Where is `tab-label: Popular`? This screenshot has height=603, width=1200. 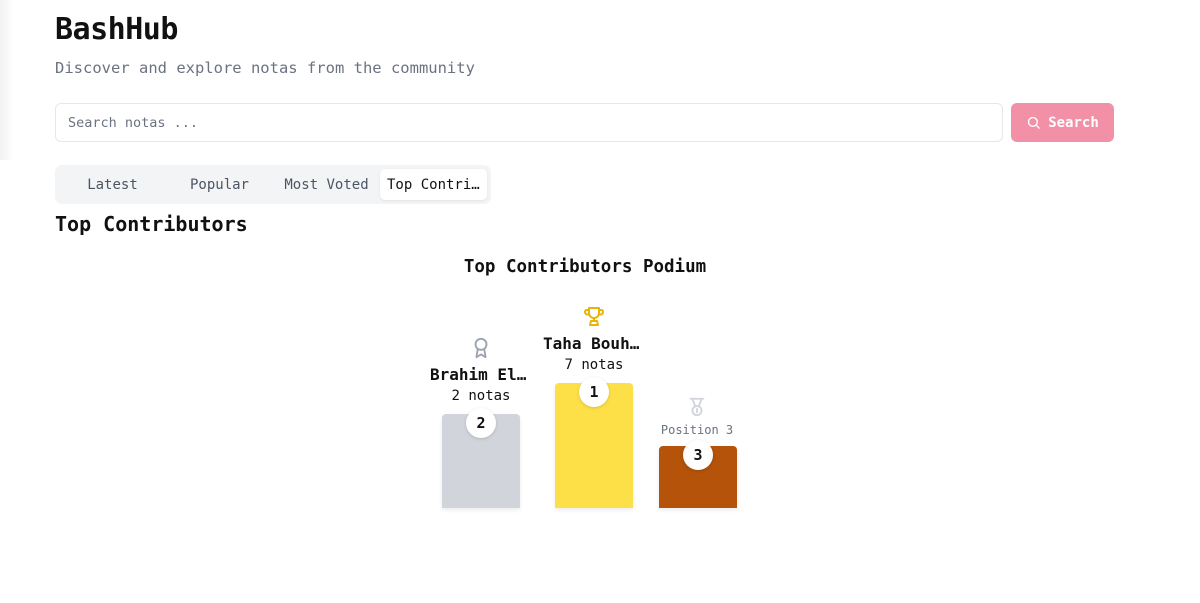
tab-label: Popular is located at coordinates (219, 184).